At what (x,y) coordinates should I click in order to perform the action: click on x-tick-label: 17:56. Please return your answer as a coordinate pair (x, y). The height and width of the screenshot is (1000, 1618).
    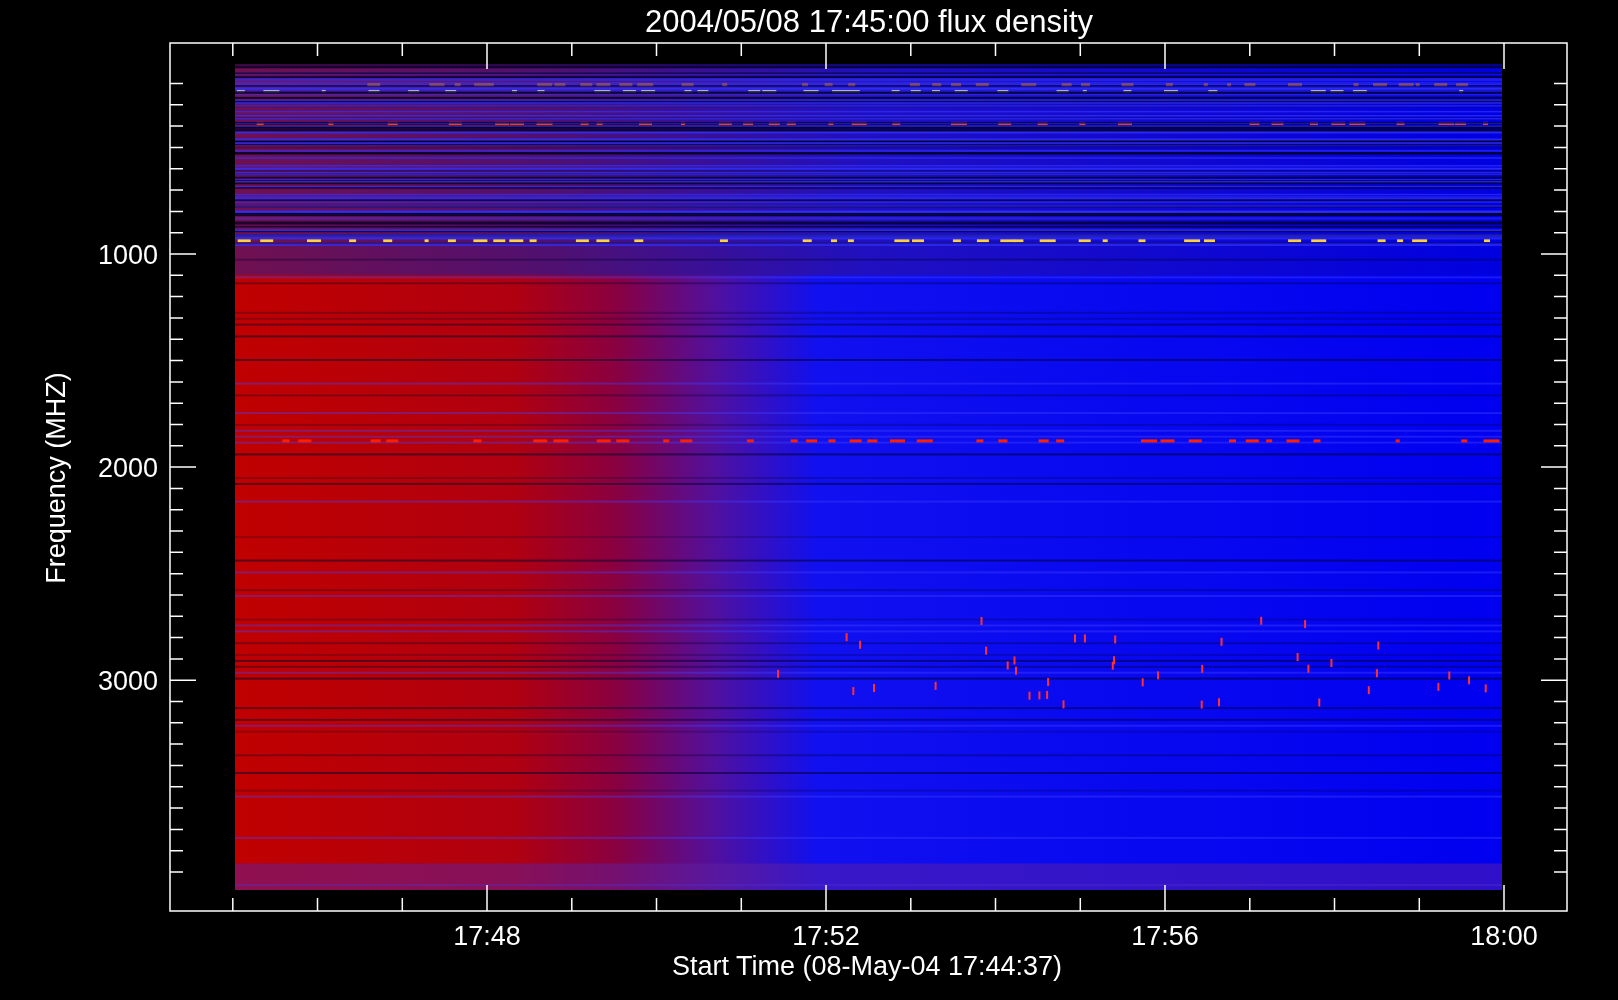
    Looking at the image, I should click on (1165, 936).